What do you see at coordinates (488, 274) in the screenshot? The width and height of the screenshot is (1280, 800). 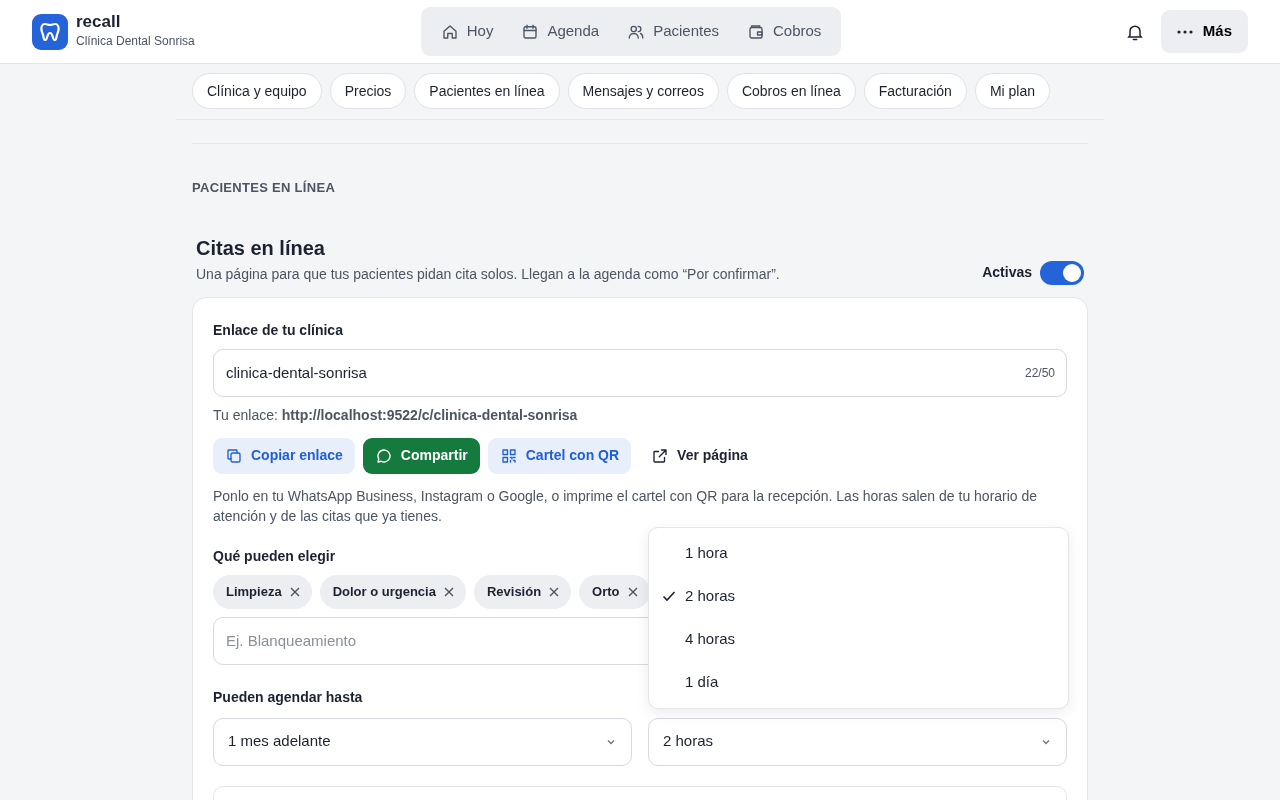 I see `section-description: Una página para que tus pacientes pidan cita solos. Llegan a la agenda como “Por confirmar”.` at bounding box center [488, 274].